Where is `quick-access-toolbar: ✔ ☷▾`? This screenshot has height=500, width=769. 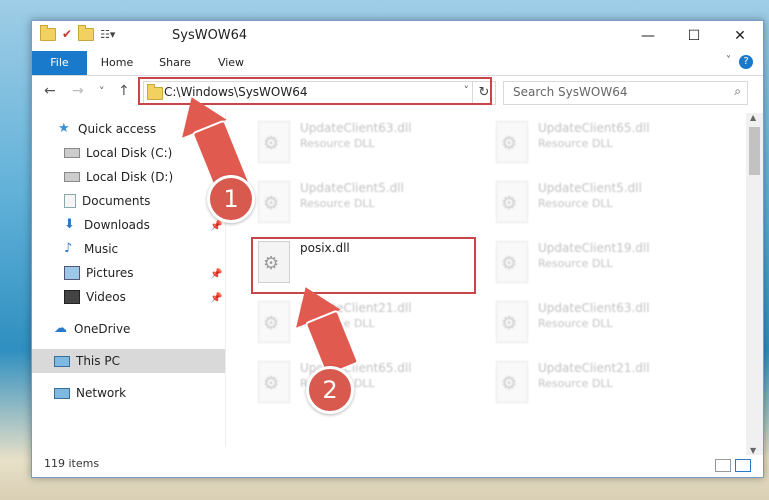
quick-access-toolbar: ✔ ☷▾ is located at coordinates (77, 32).